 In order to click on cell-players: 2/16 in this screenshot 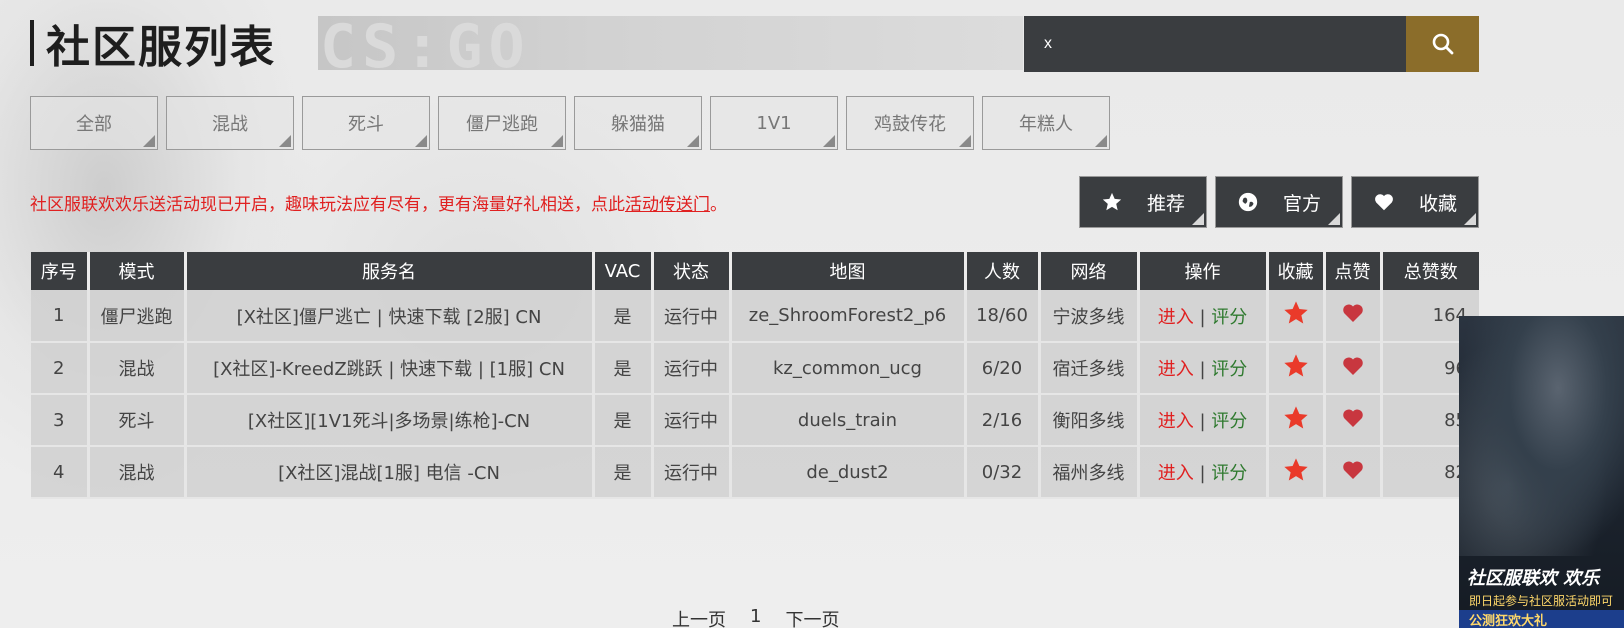, I will do `click(1003, 420)`.